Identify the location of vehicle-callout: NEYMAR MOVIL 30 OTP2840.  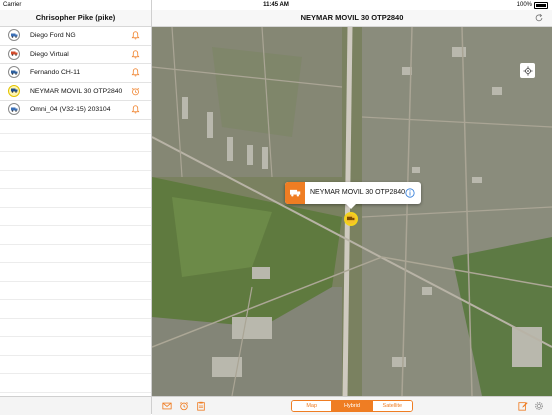
(353, 195).